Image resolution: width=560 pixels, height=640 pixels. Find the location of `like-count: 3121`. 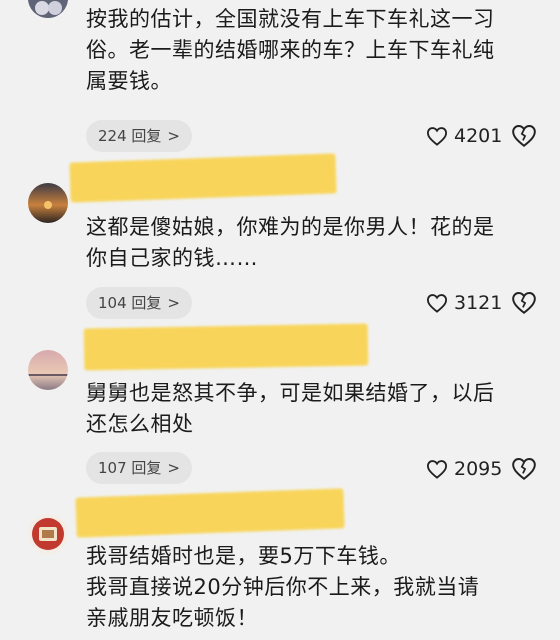

like-count: 3121 is located at coordinates (478, 303).